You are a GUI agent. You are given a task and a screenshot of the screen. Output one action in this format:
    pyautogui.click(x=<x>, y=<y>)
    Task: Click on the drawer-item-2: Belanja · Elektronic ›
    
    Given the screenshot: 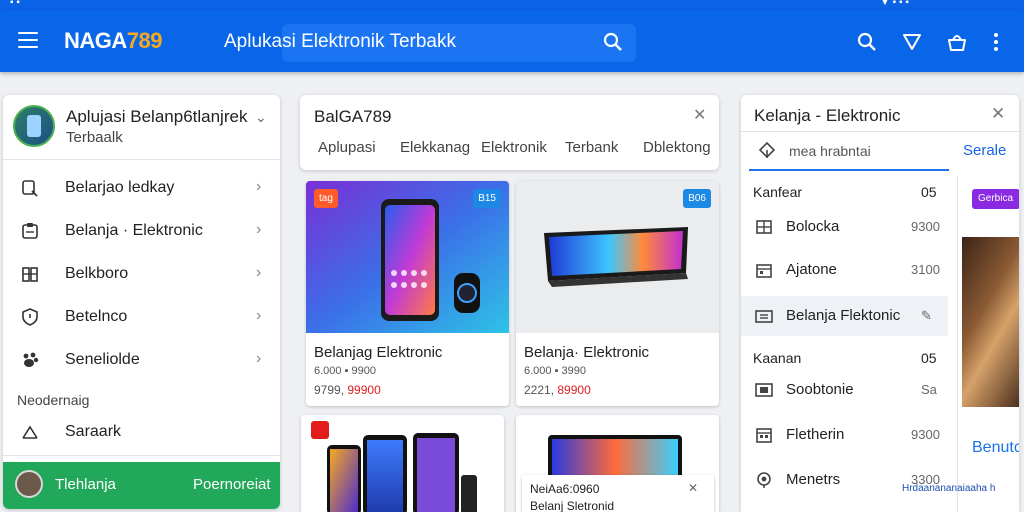 What is the action you would take?
    pyautogui.click(x=141, y=231)
    